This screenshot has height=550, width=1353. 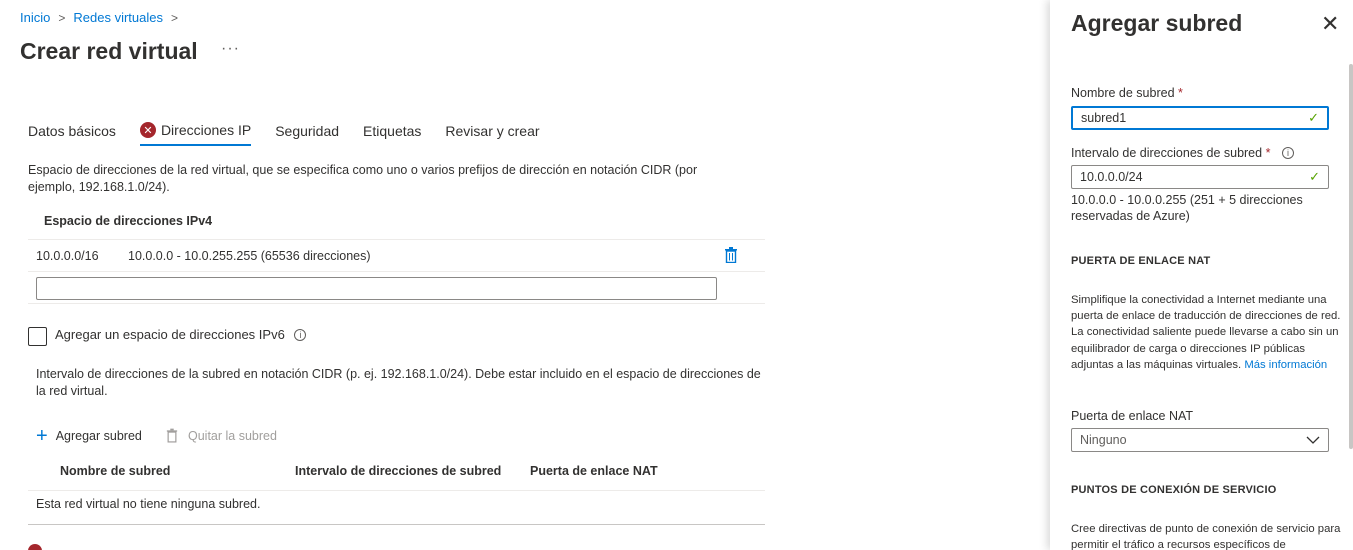 I want to click on label-text: Intervalo de direcciones de subred, so click(x=1167, y=153).